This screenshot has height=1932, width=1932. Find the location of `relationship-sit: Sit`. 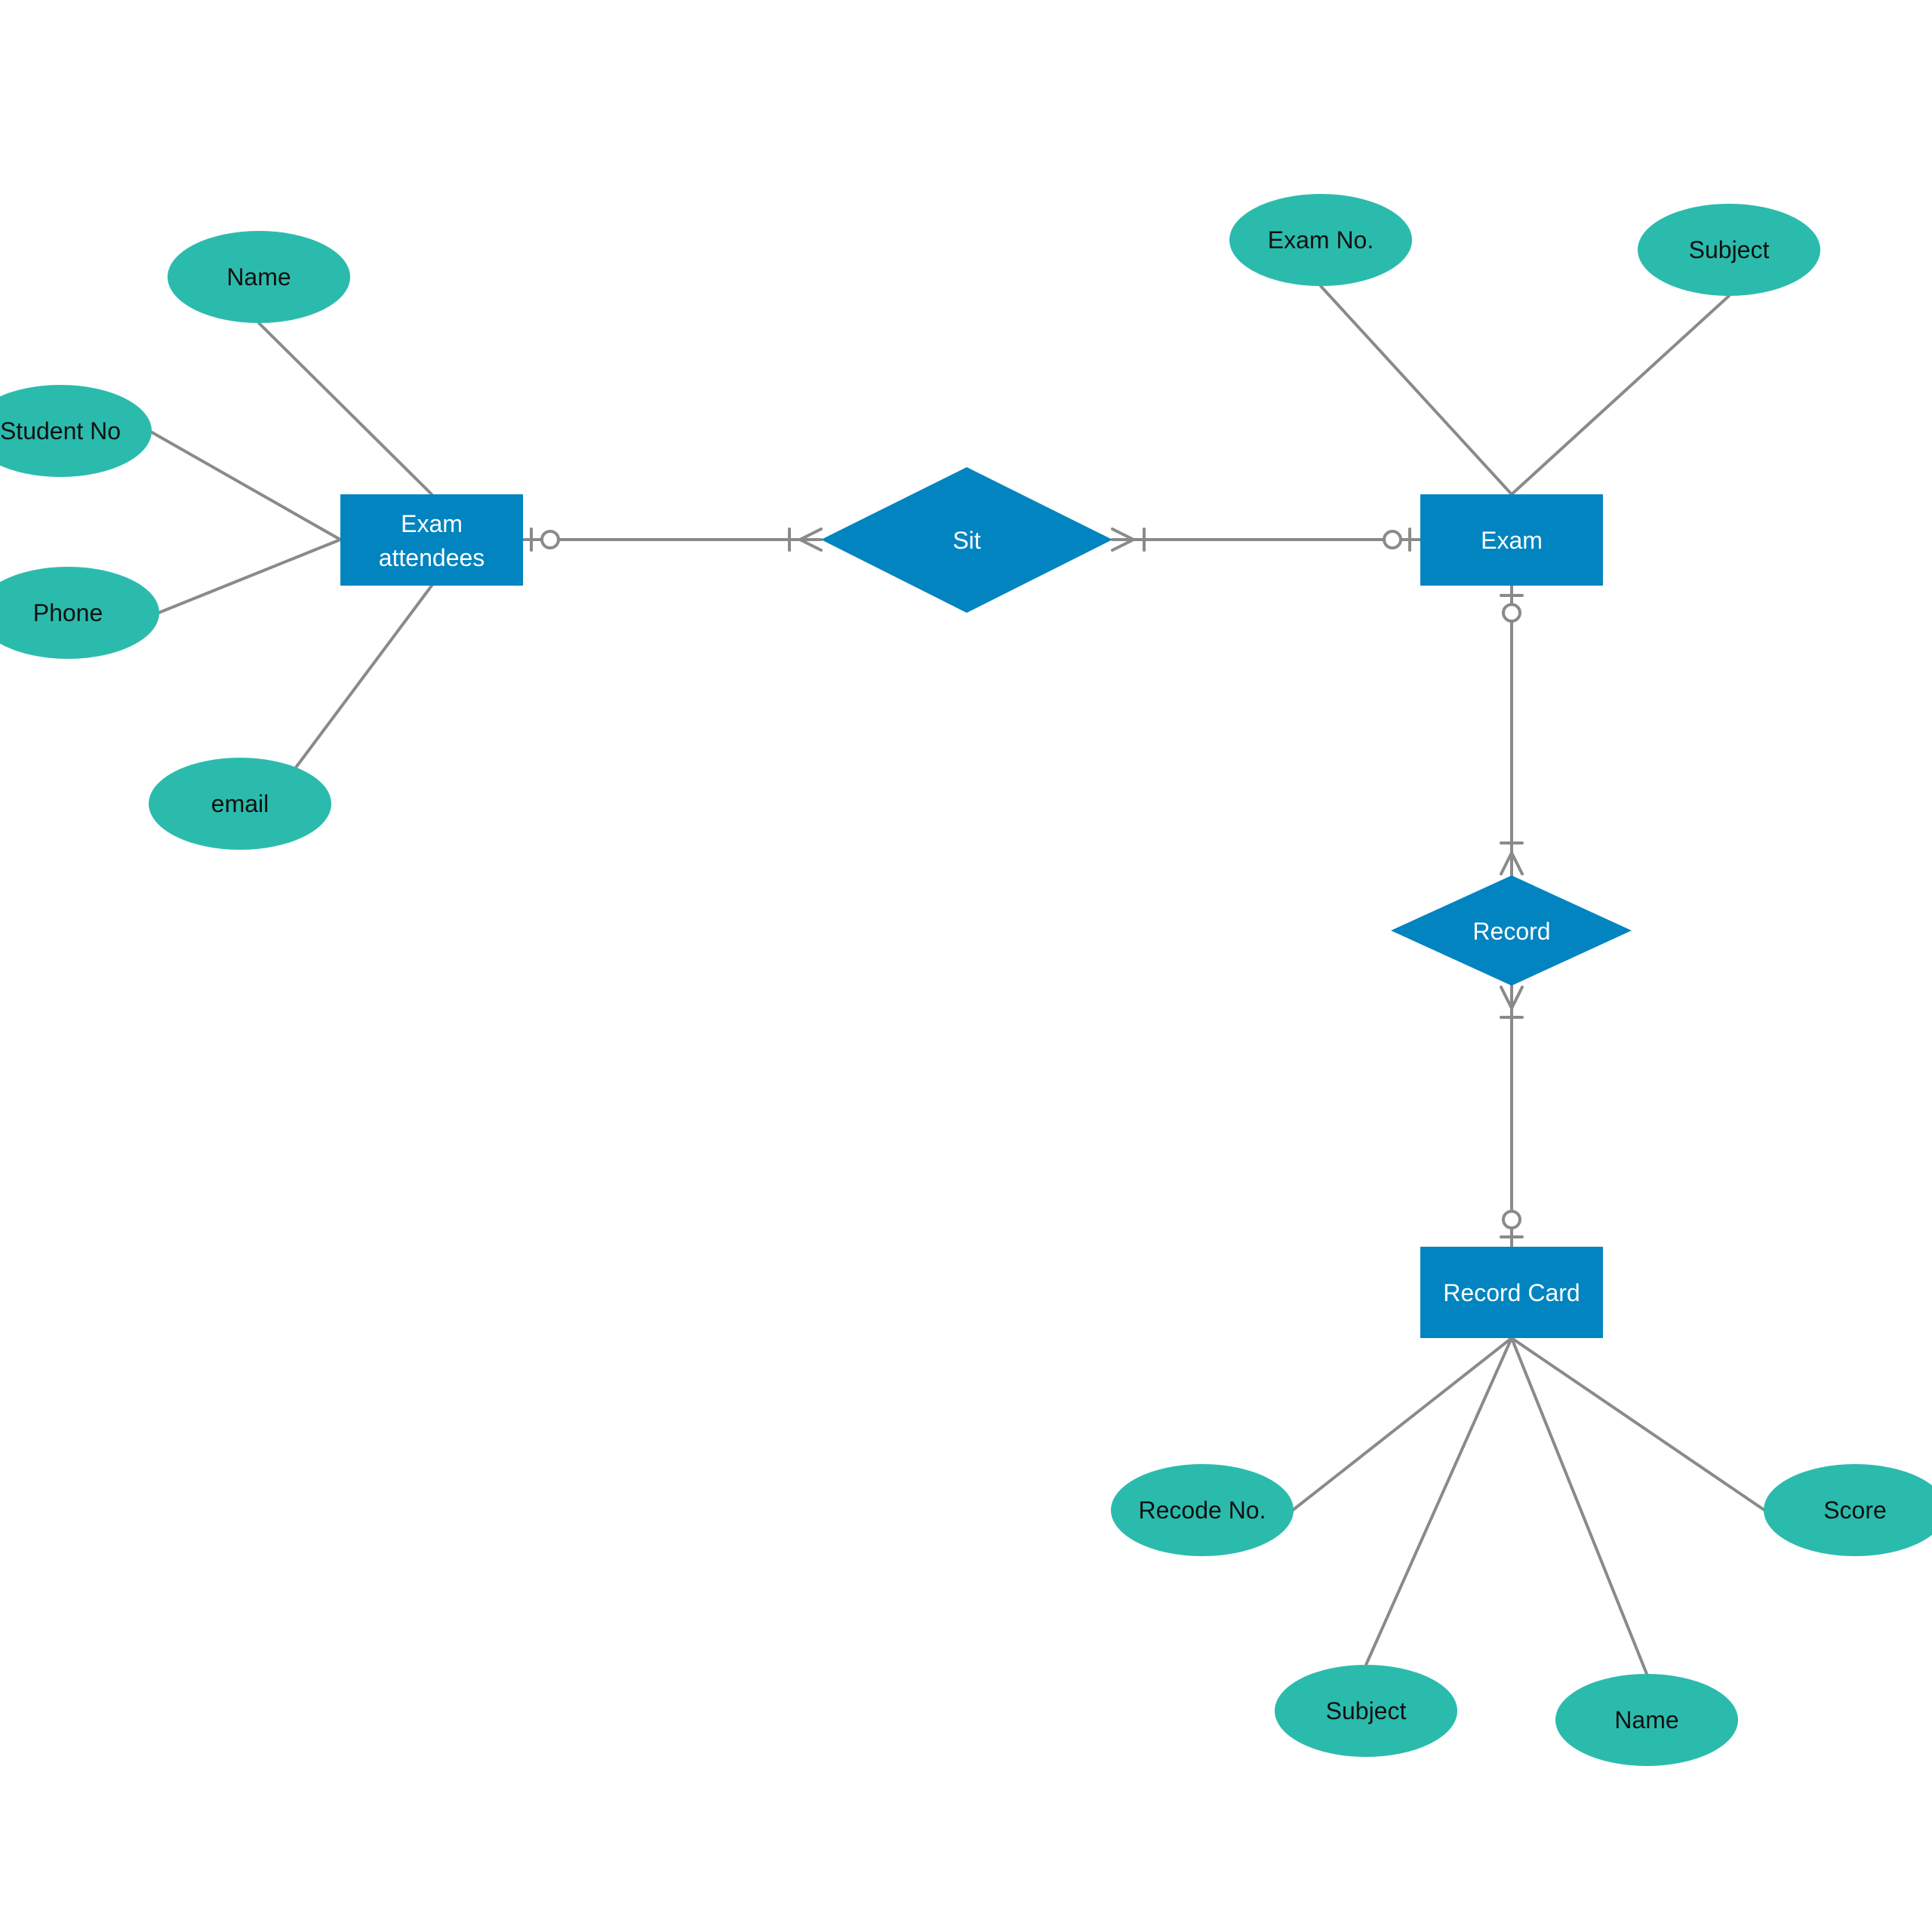

relationship-sit: Sit is located at coordinates (966, 540).